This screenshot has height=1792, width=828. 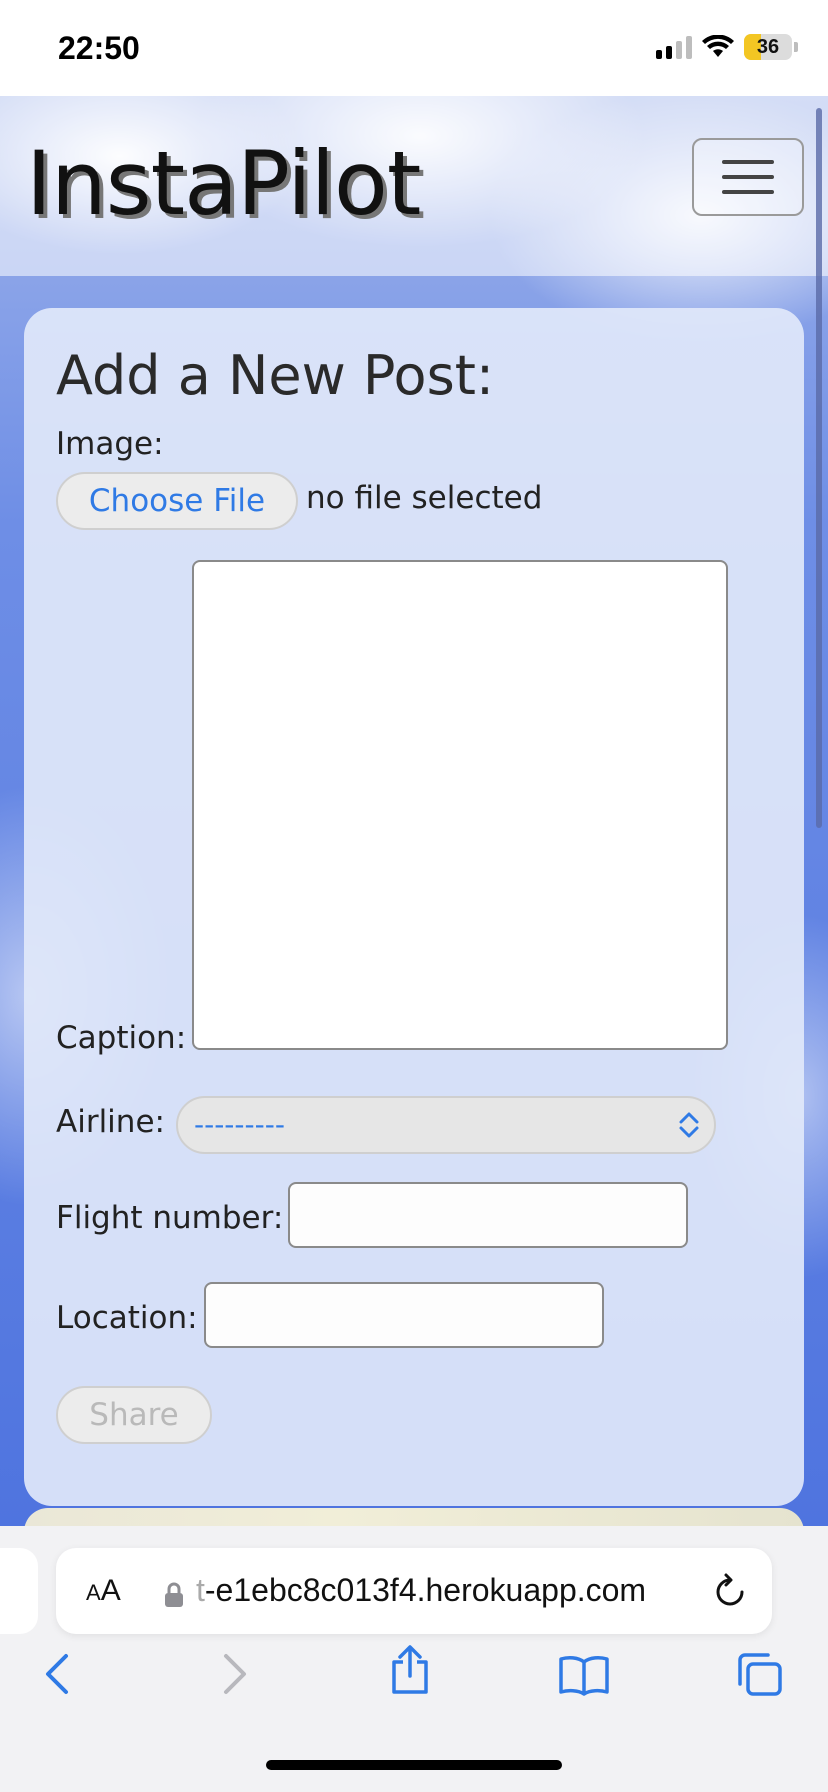 I want to click on hamburger-icon, so click(x=748, y=162).